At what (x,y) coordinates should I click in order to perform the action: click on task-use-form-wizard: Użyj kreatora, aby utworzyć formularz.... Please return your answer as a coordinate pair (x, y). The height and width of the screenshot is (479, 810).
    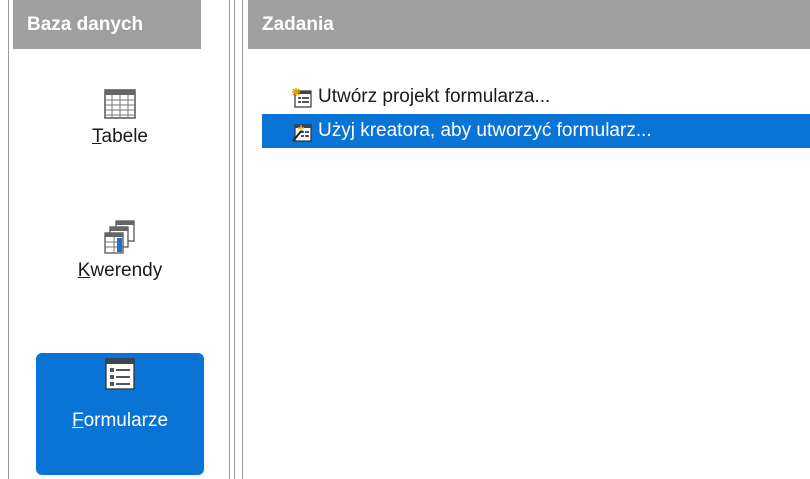
    Looking at the image, I should click on (536, 131).